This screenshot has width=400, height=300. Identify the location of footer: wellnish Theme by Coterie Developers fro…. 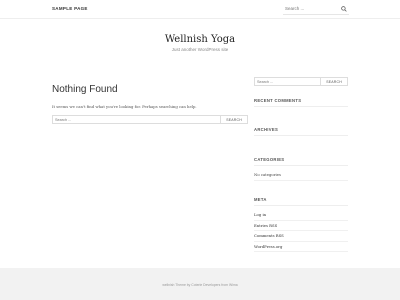
(200, 284).